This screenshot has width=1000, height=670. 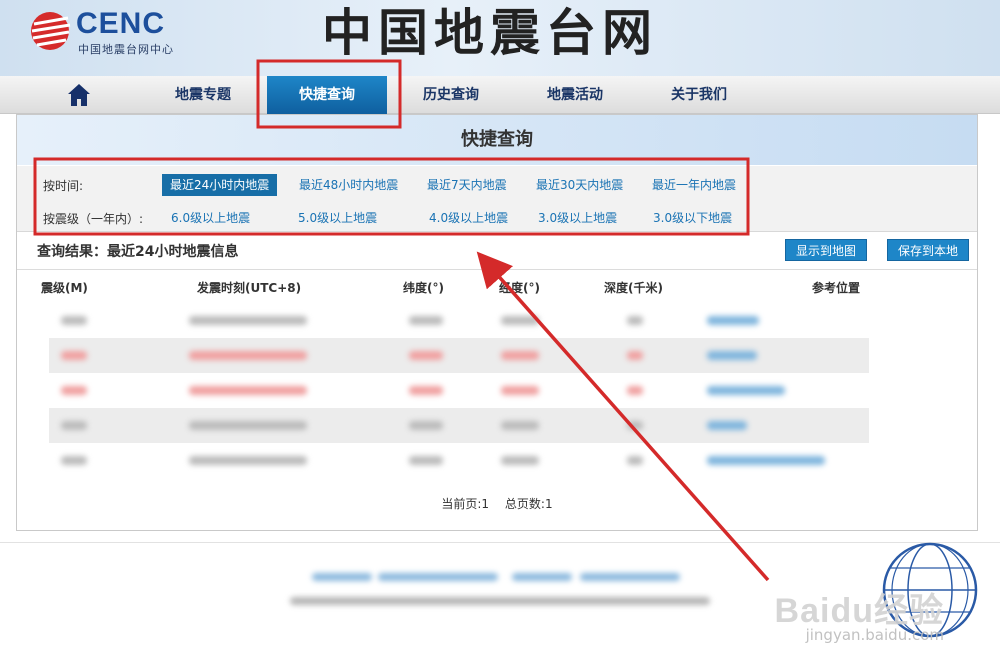 I want to click on panel-title: 快捷查询, so click(x=497, y=140).